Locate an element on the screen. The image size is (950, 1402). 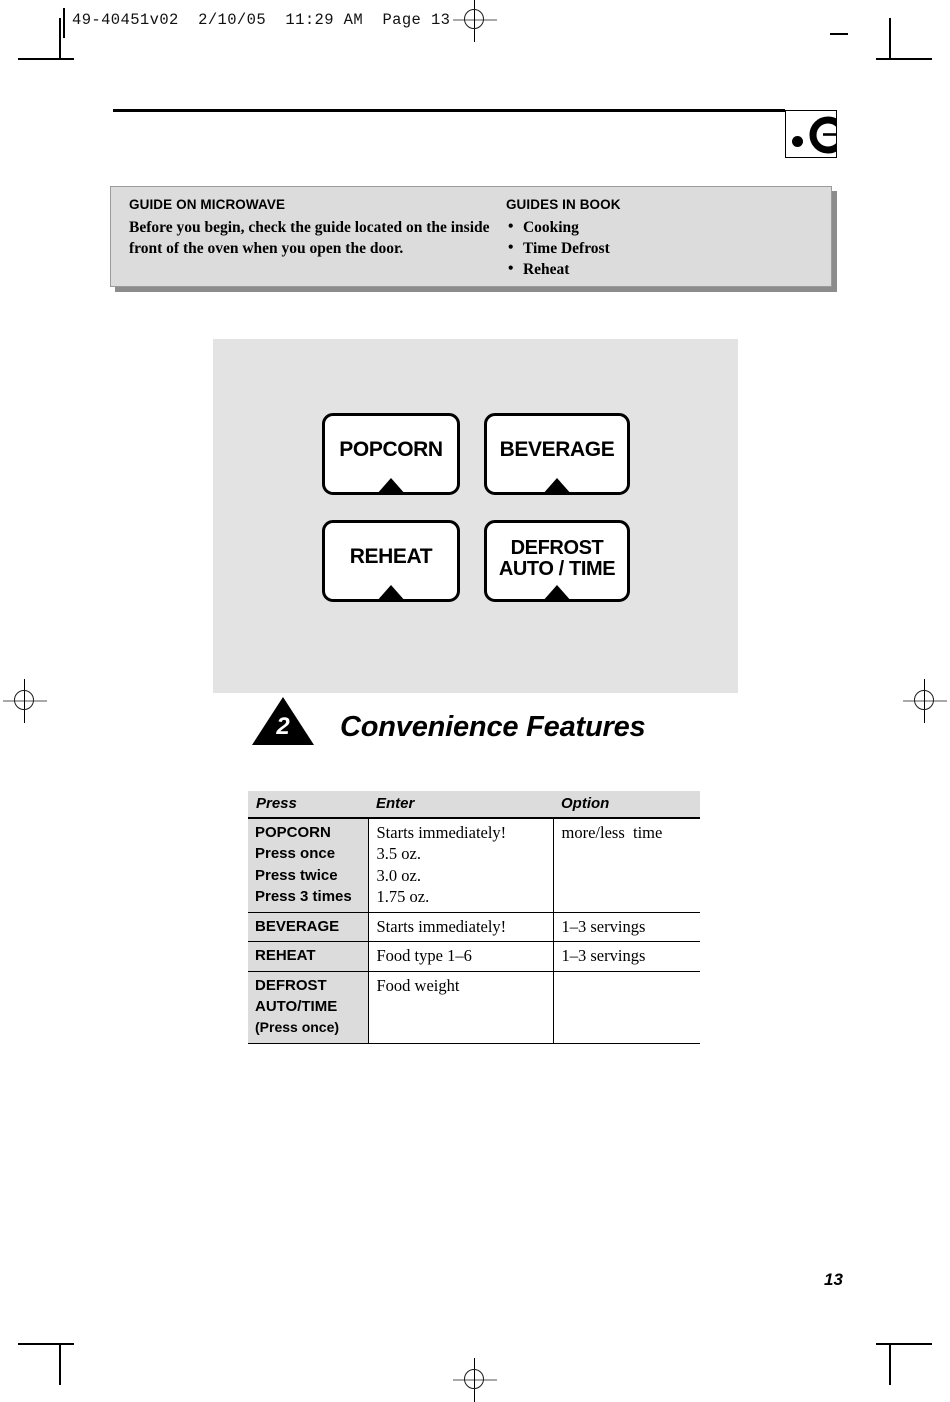
reheat-button: REHEAT is located at coordinates (391, 561).